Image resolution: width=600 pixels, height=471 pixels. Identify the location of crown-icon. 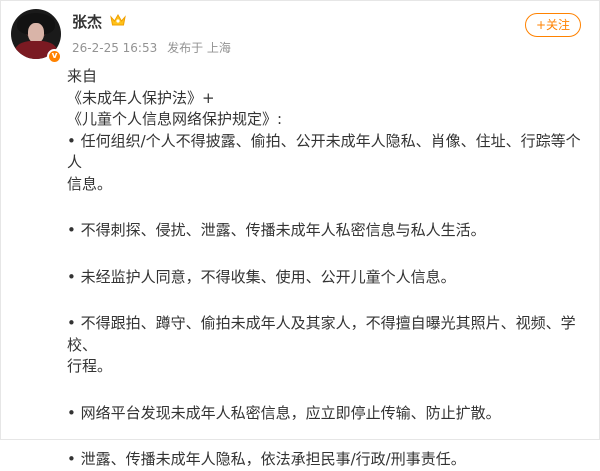
(118, 20).